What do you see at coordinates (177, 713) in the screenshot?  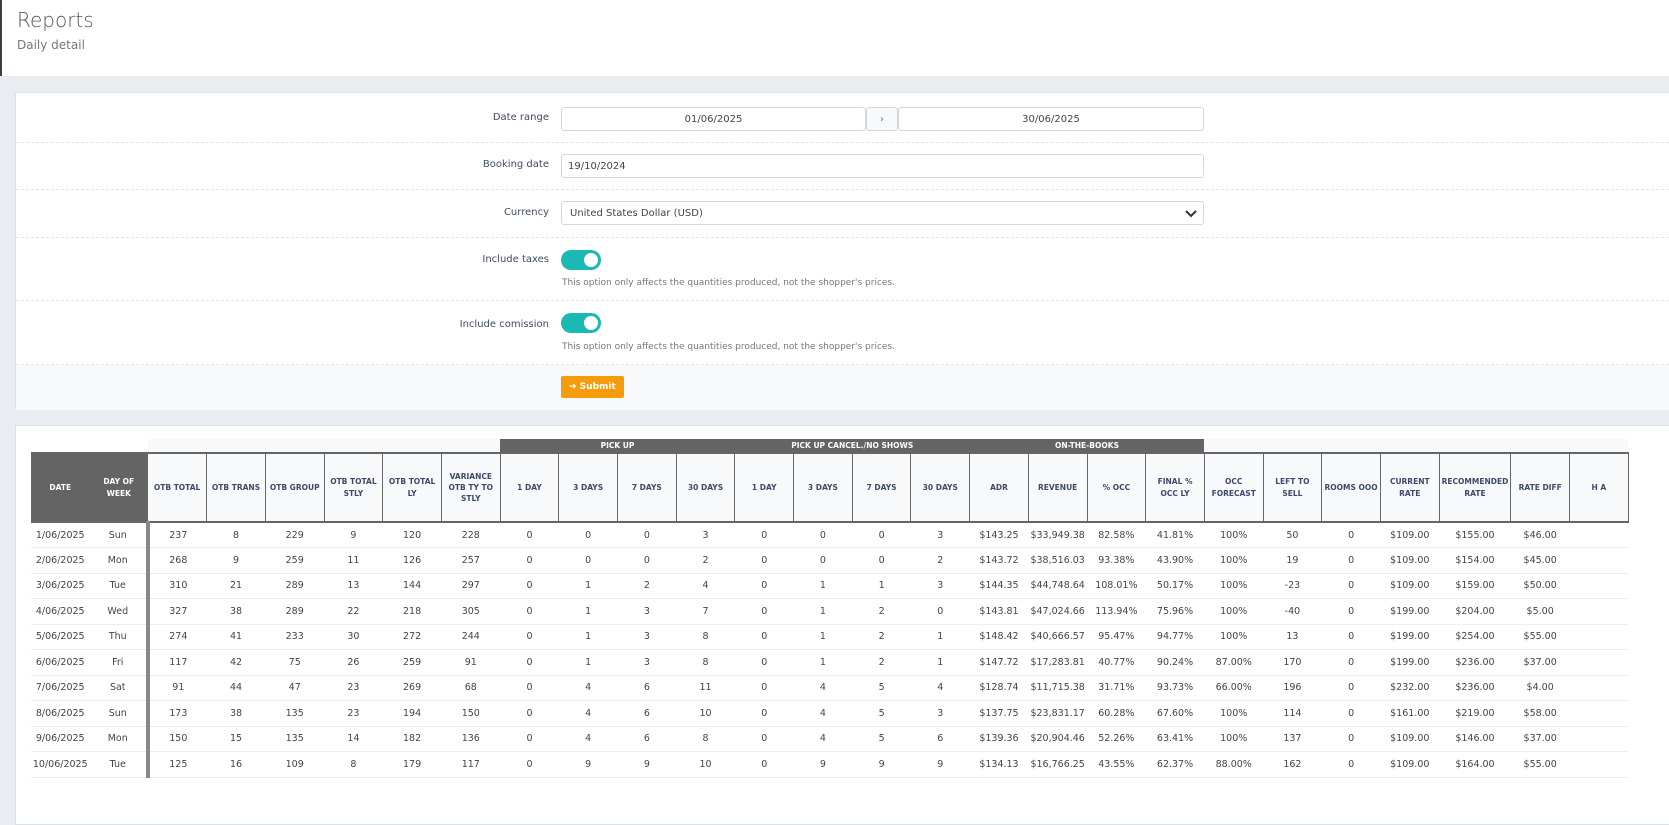 I see `table-cell: 173` at bounding box center [177, 713].